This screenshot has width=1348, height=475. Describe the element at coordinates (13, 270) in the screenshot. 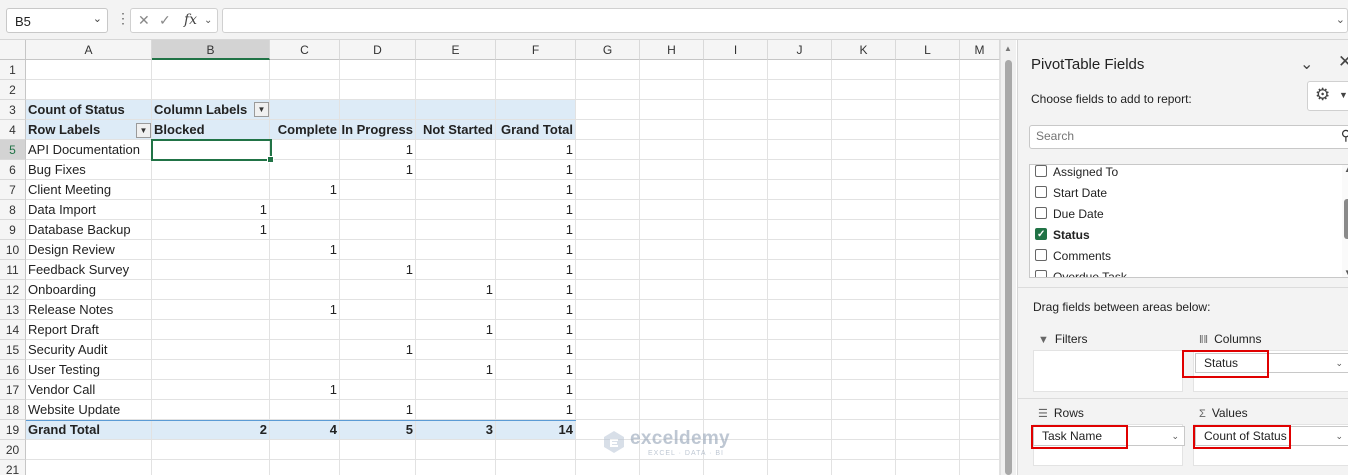

I see `row-header-11: 11` at that location.